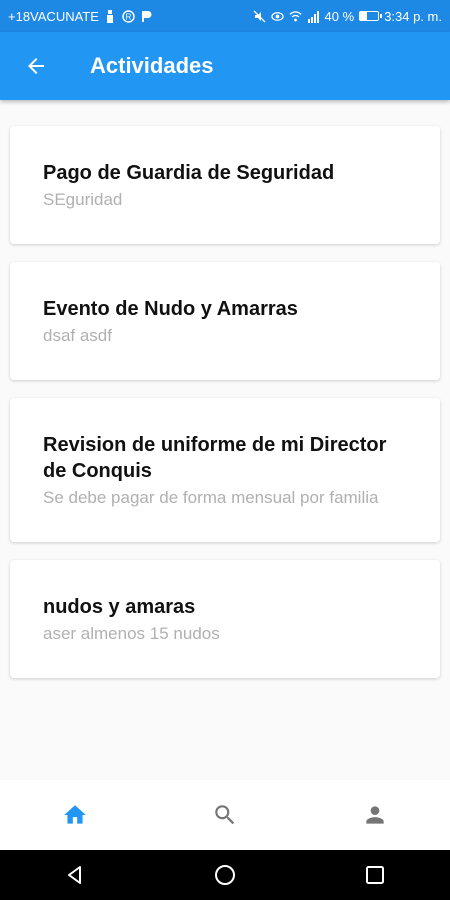 The height and width of the screenshot is (900, 450). I want to click on system-home-button, so click(225, 875).